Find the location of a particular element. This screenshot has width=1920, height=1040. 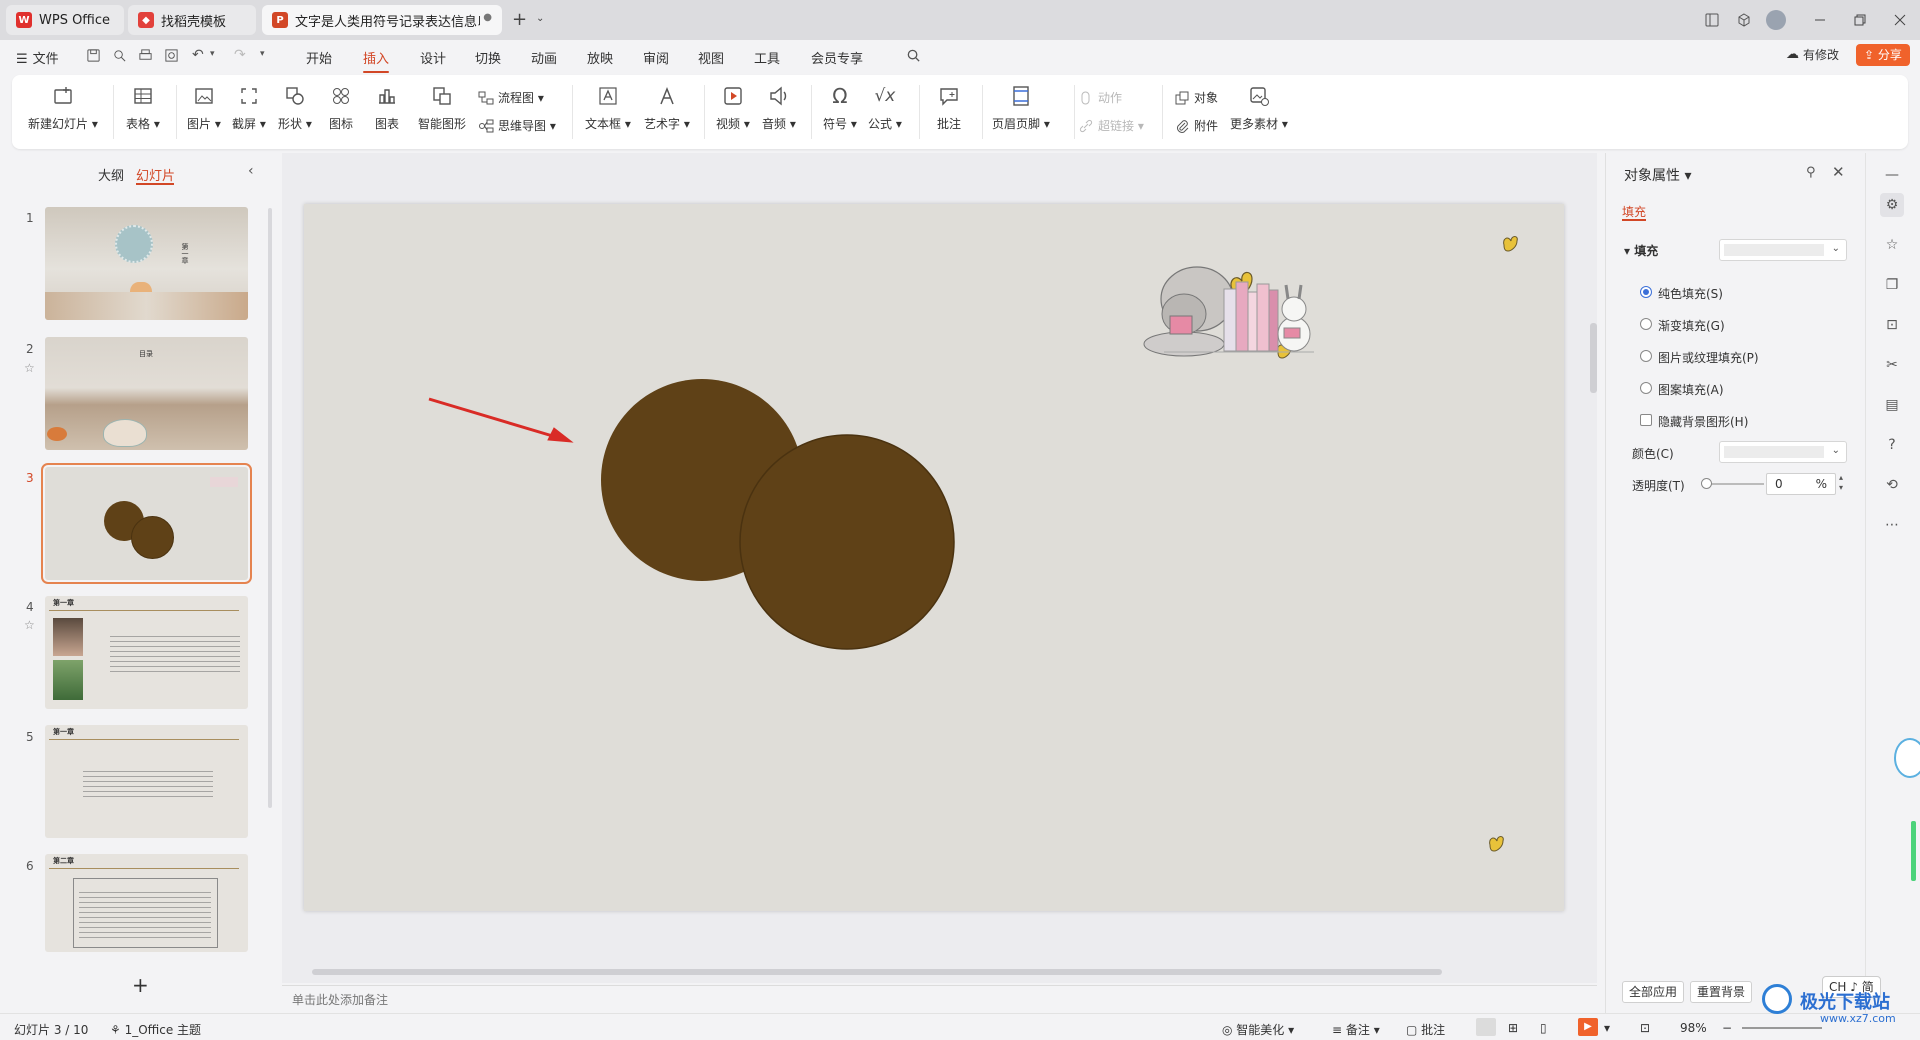

transparency-slider is located at coordinates (1734, 484).